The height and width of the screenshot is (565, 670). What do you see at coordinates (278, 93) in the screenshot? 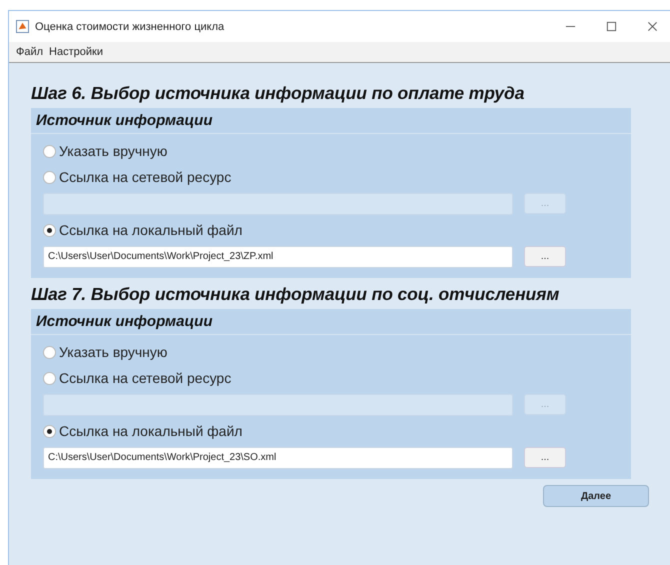
I see `step-title: Шаг 6. Выбор источника информации по оплате труда` at bounding box center [278, 93].